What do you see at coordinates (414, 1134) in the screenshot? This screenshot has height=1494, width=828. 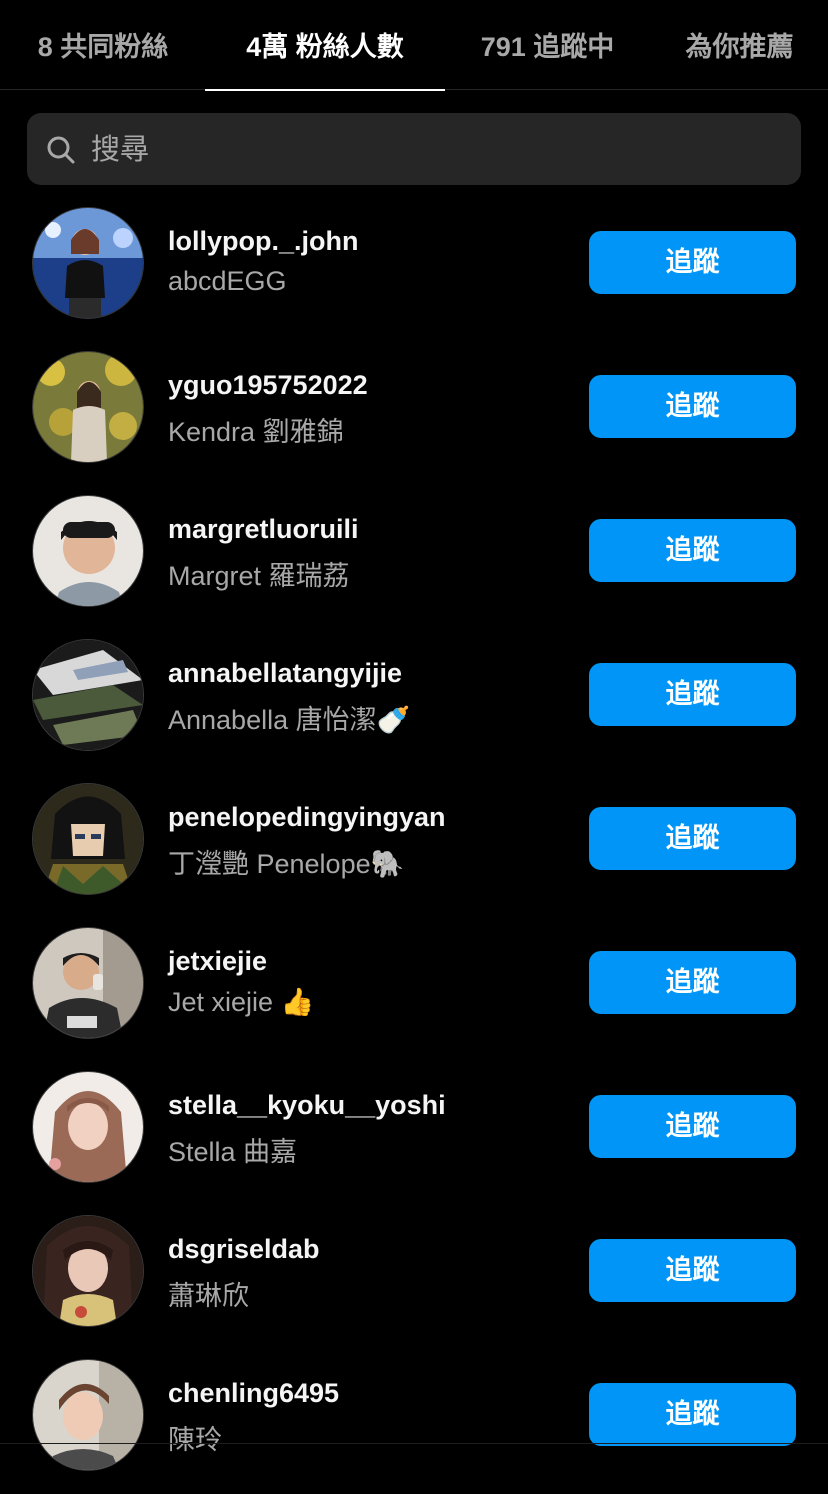 I see `follower-row: stella__kyoku__yoshi Stella 曲嘉 追蹤` at bounding box center [414, 1134].